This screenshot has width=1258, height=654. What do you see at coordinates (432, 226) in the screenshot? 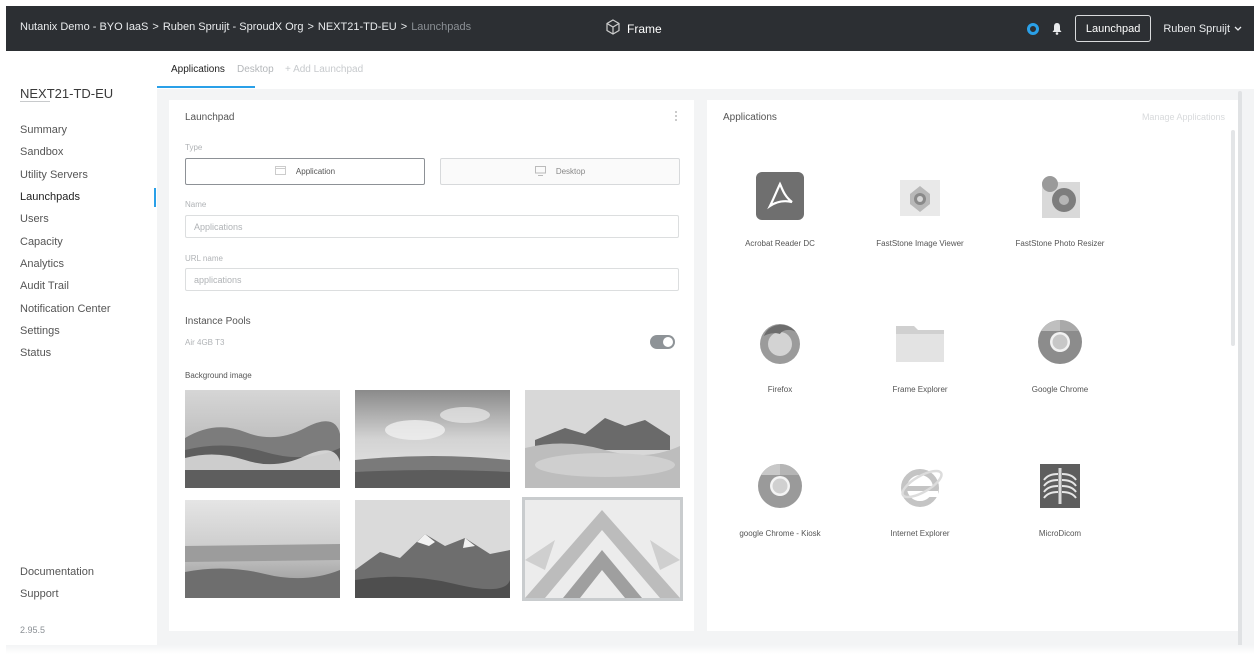
I see `name-field: Applications` at bounding box center [432, 226].